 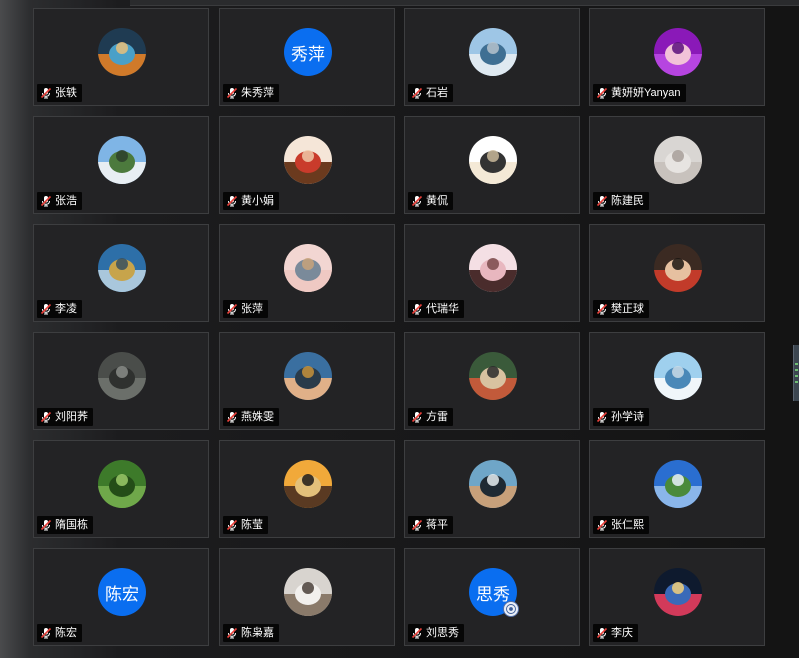 What do you see at coordinates (627, 525) in the screenshot?
I see `participant-name: 张仁熙` at bounding box center [627, 525].